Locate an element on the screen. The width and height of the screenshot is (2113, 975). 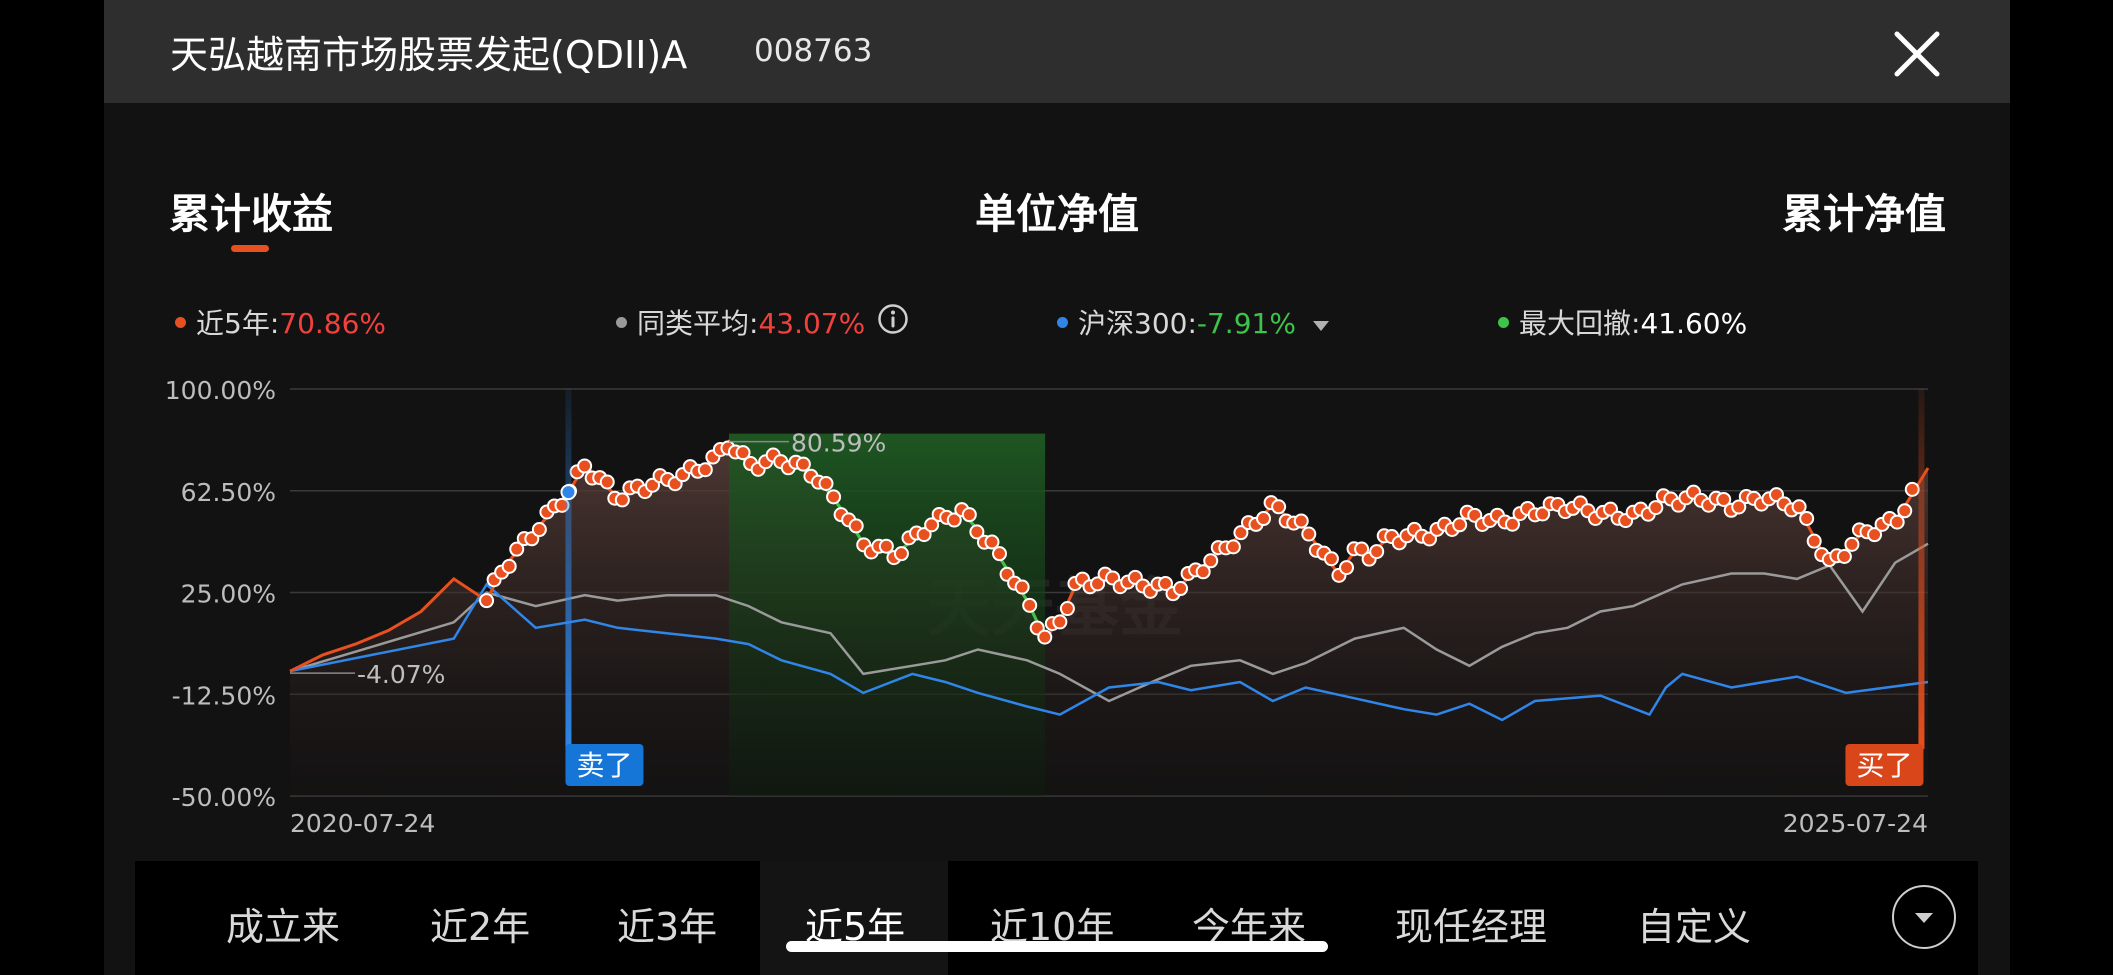
max-drawdown-band is located at coordinates (887, 614).